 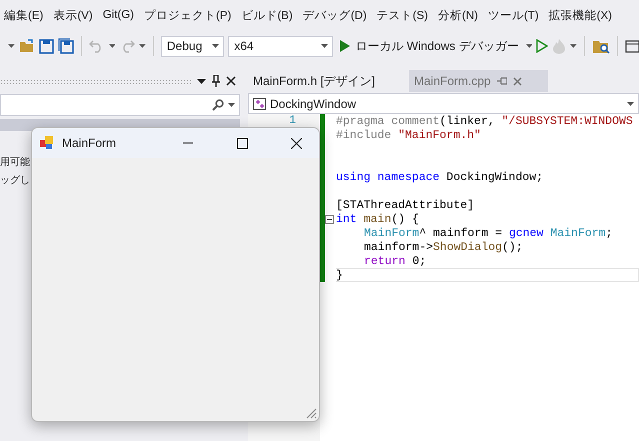 I want to click on save-icon, so click(x=46, y=46).